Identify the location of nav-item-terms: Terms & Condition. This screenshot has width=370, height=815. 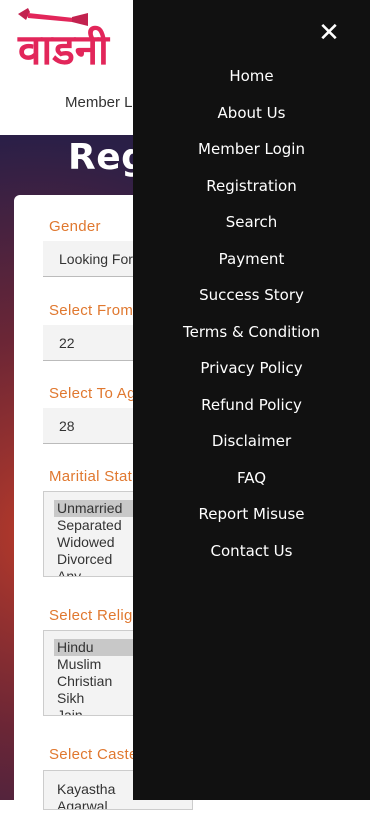
(251, 332).